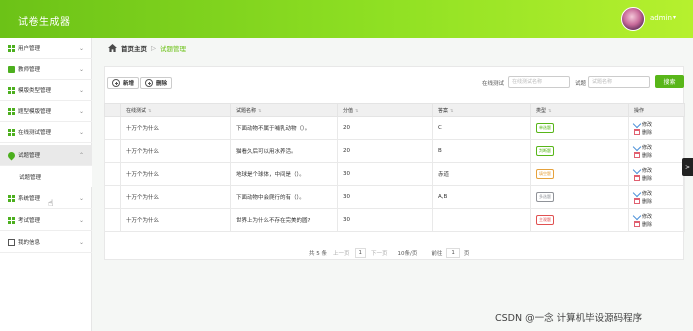  Describe the element at coordinates (481, 151) in the screenshot. I see `cell-answer: B` at that location.